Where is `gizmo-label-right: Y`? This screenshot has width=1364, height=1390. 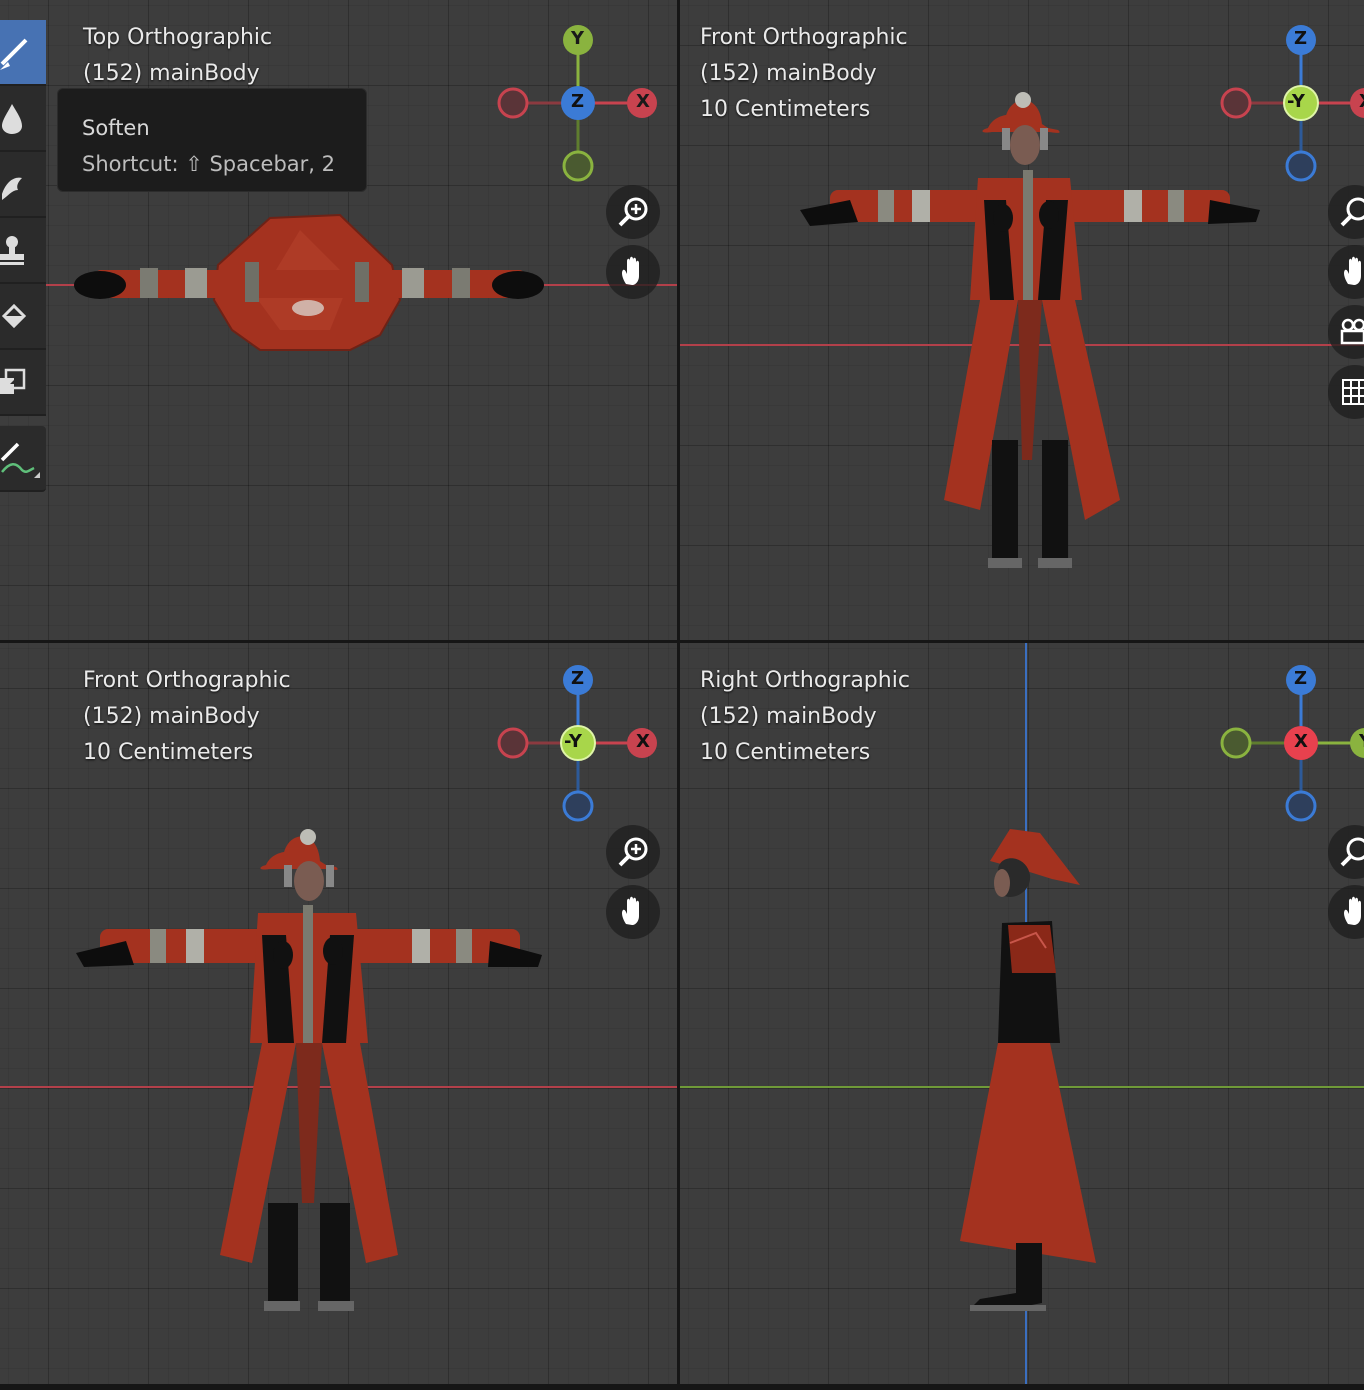 gizmo-label-right: Y is located at coordinates (1361, 741).